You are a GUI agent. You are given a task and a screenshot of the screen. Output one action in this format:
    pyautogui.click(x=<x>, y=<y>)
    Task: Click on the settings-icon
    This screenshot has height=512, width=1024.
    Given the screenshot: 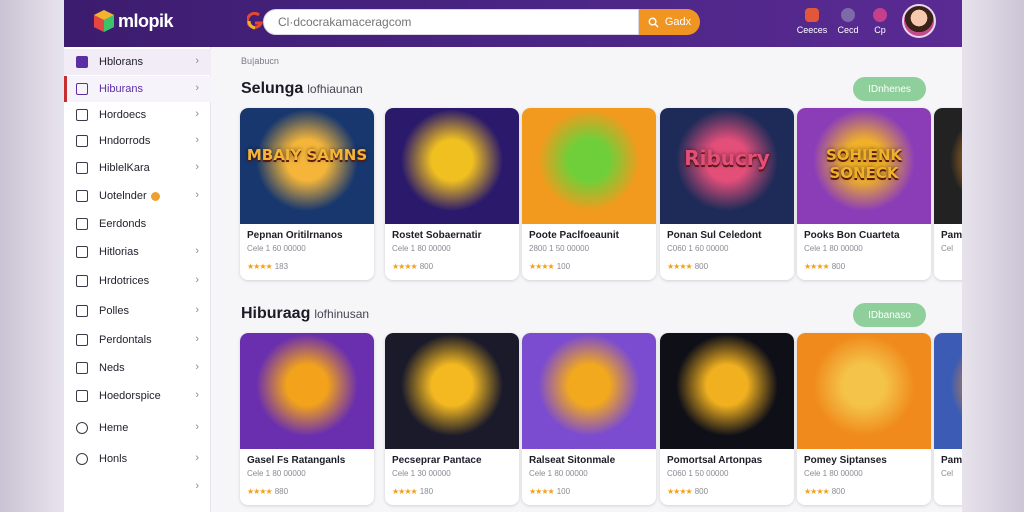 What is the action you would take?
    pyautogui.click(x=82, y=459)
    